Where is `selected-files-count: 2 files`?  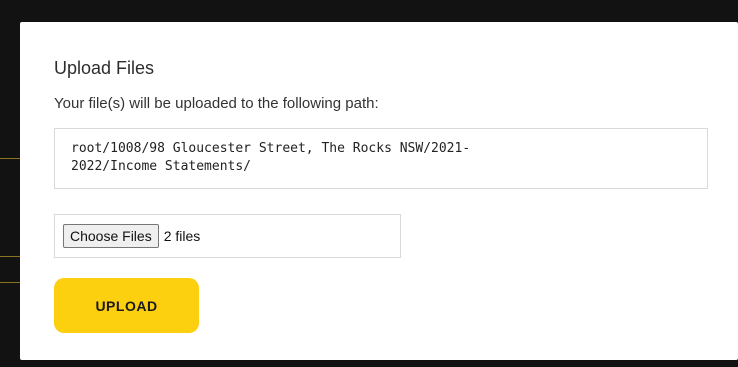 selected-files-count: 2 files is located at coordinates (182, 236).